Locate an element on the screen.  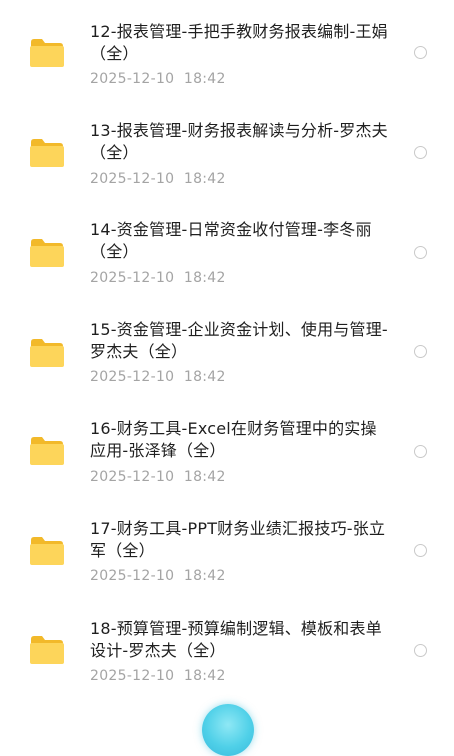
file-name: 13-报表管理-财务报表解读与分析-罗杰夫（全） is located at coordinates (239, 141).